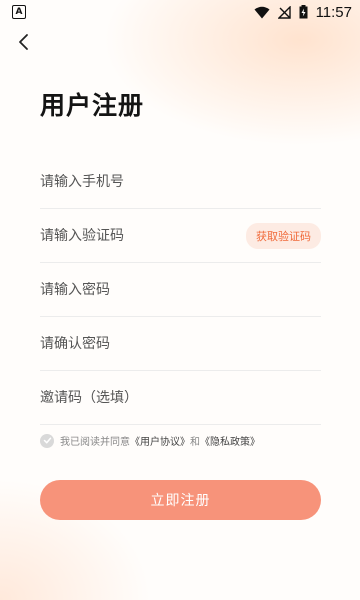  I want to click on chevron-left-icon, so click(23, 42).